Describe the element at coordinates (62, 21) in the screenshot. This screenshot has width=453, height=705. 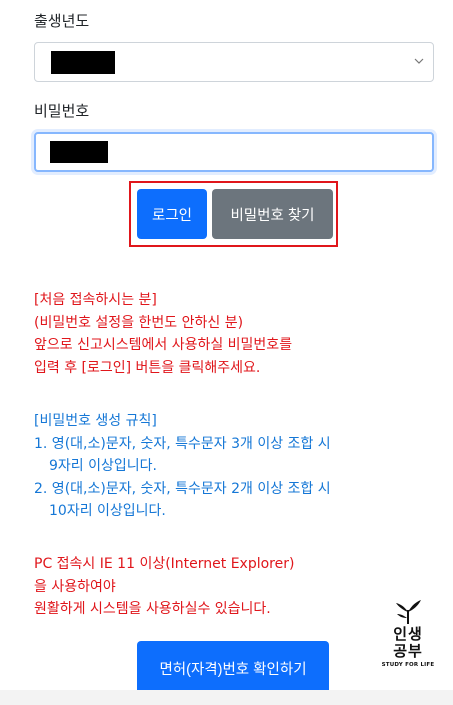
I see `birth-year-label: 출생년도` at that location.